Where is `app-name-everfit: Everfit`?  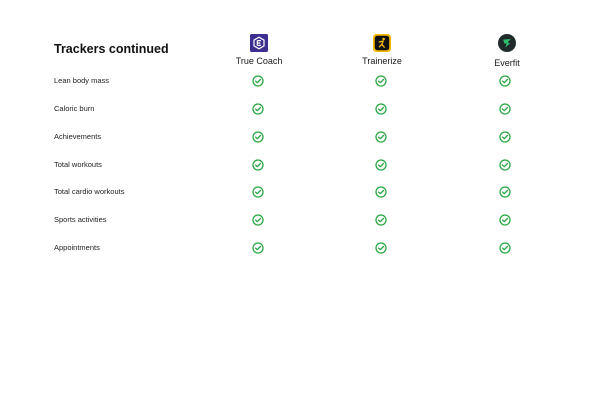 app-name-everfit: Everfit is located at coordinates (507, 63).